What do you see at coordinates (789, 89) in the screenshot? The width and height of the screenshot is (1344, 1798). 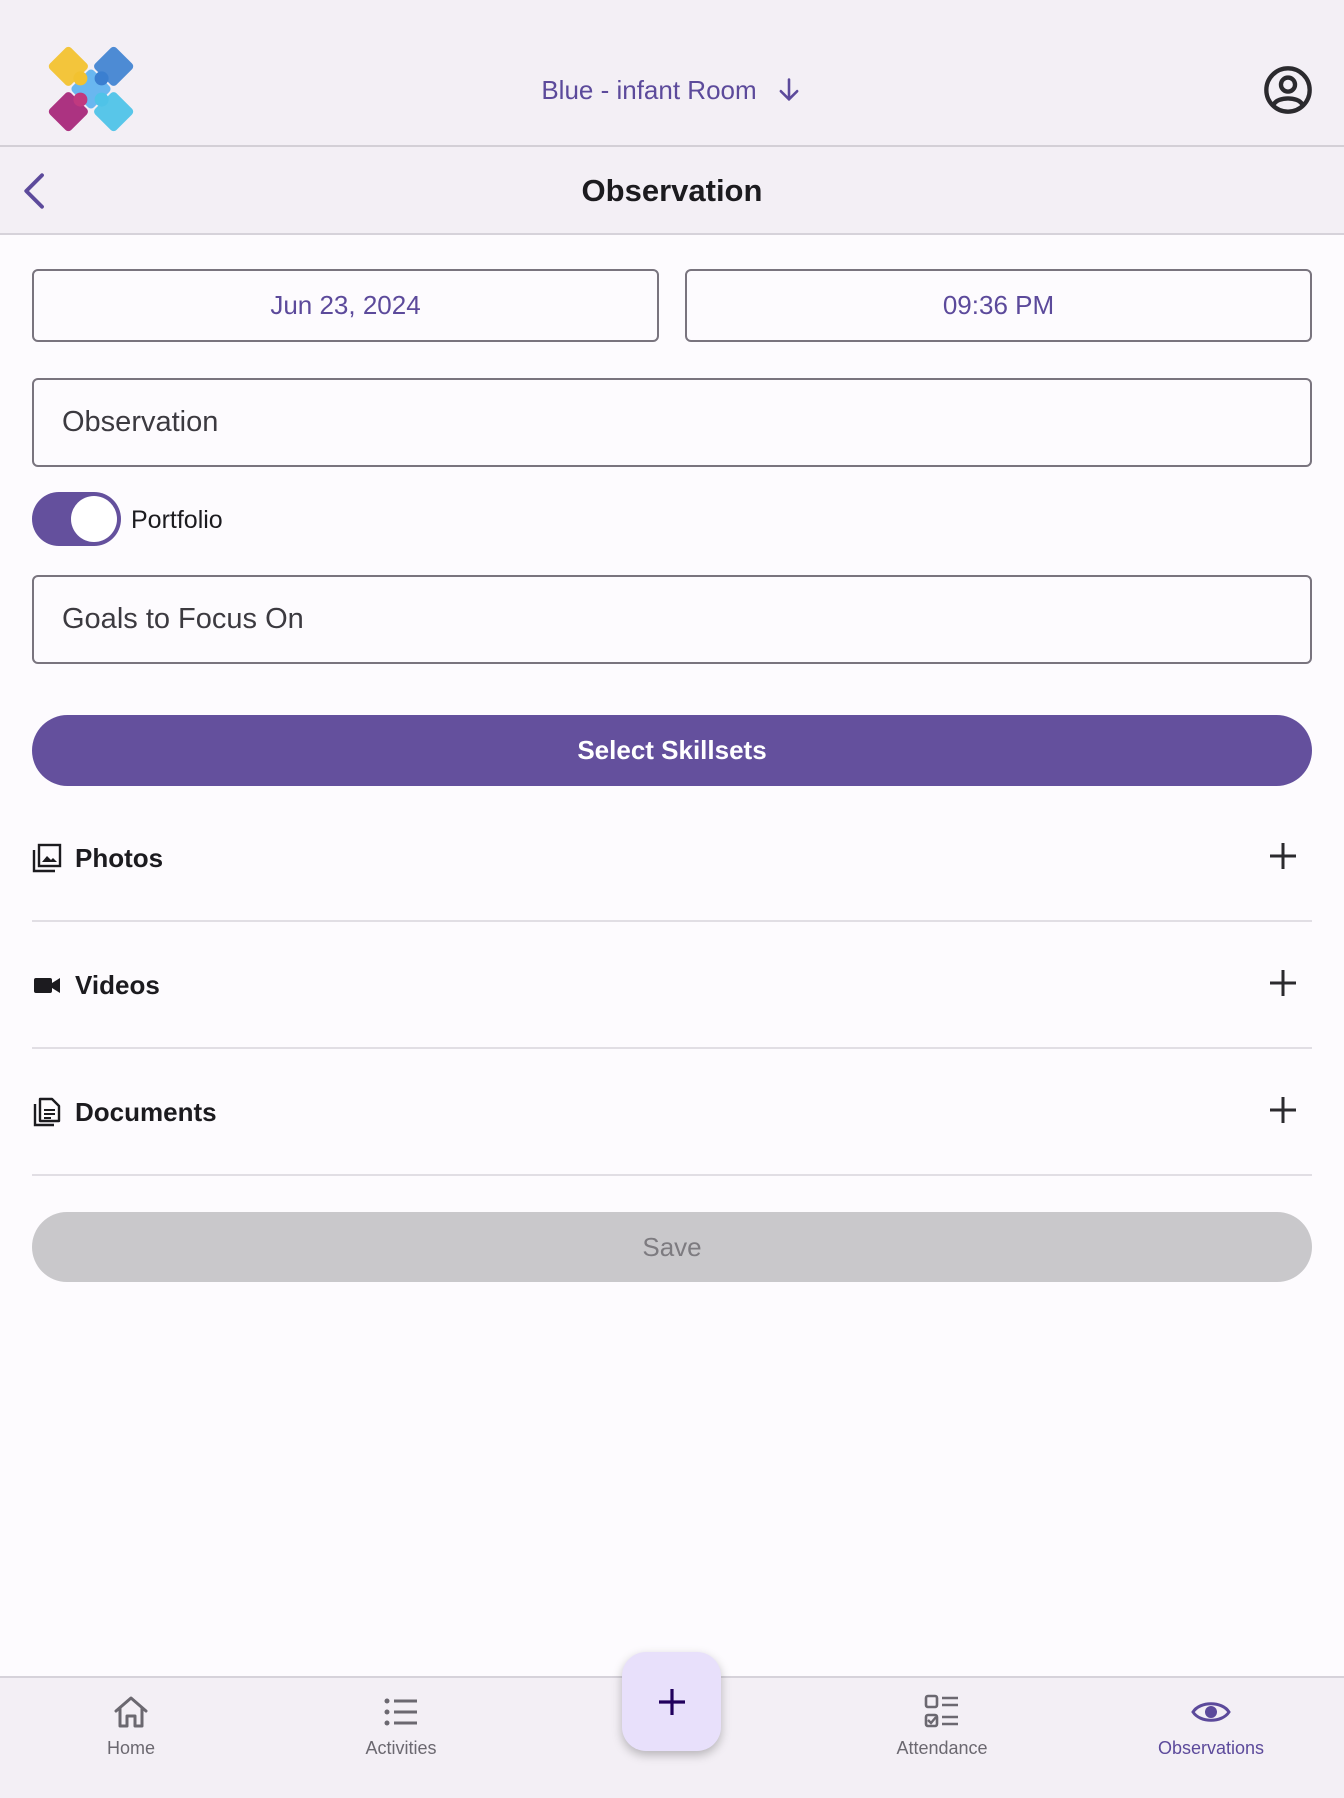 I see `arrow-down-icon` at bounding box center [789, 89].